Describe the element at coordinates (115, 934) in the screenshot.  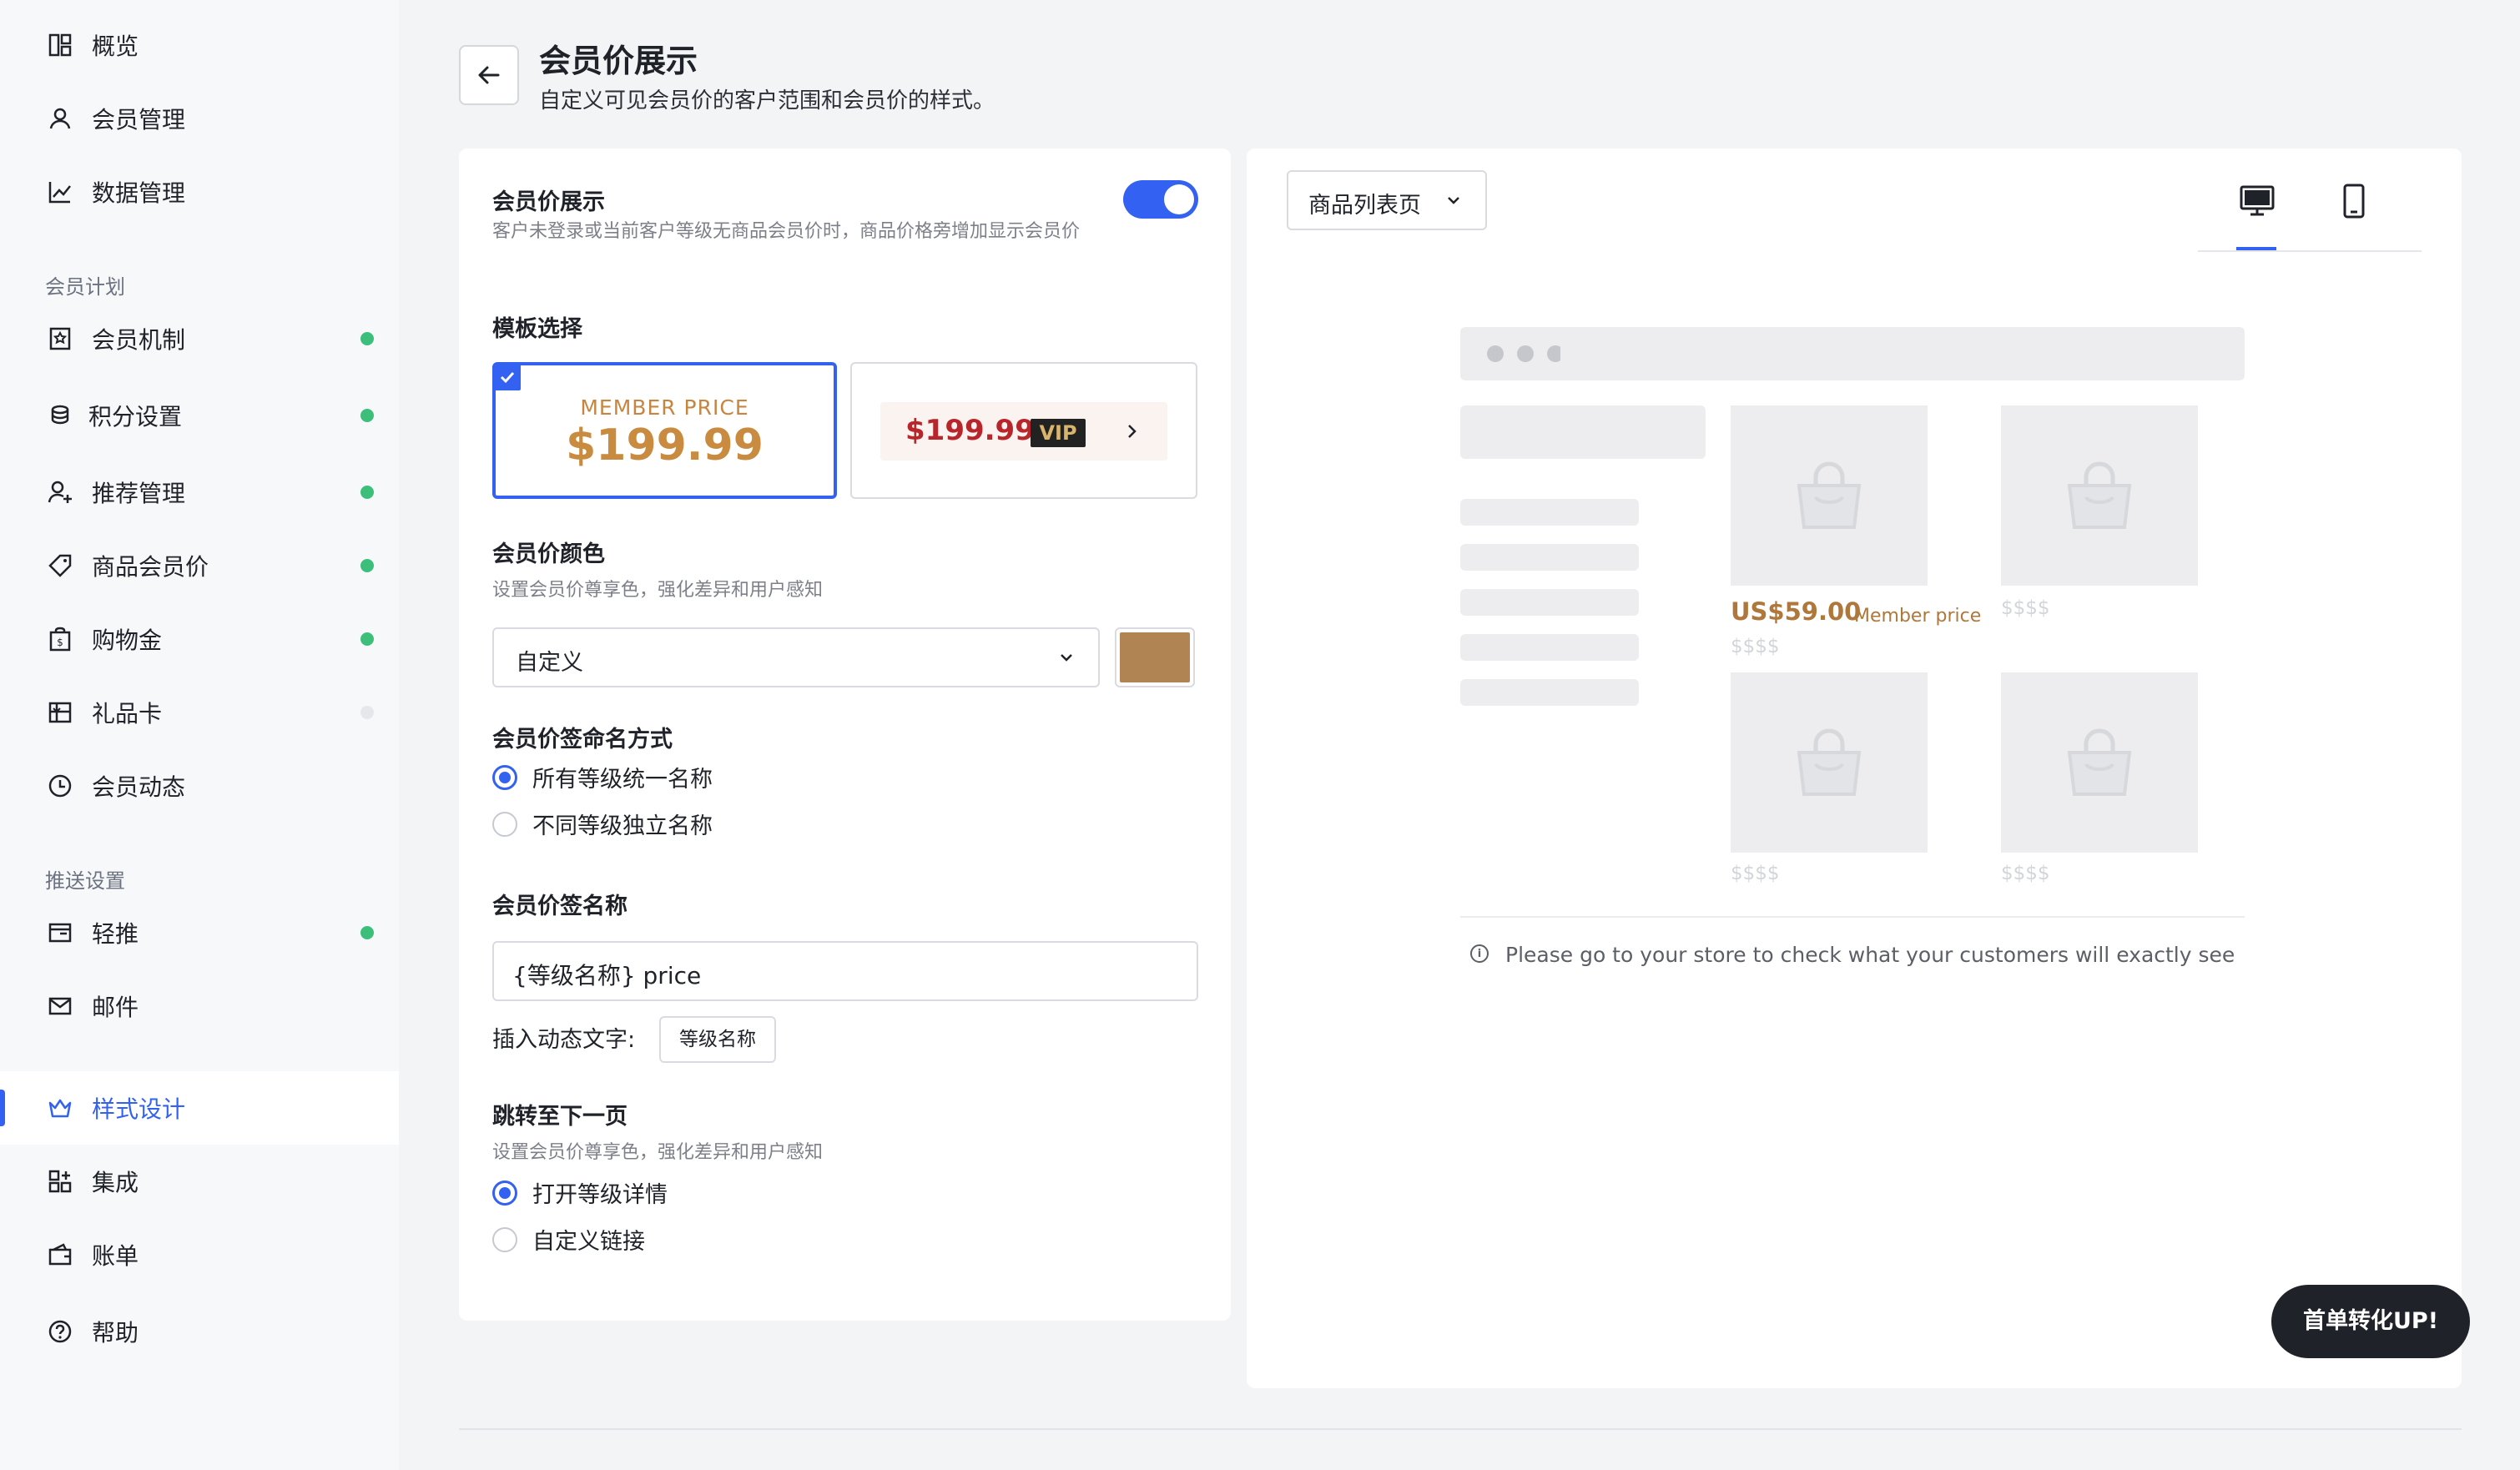
I see `sidebar-item-label: 轻推` at that location.